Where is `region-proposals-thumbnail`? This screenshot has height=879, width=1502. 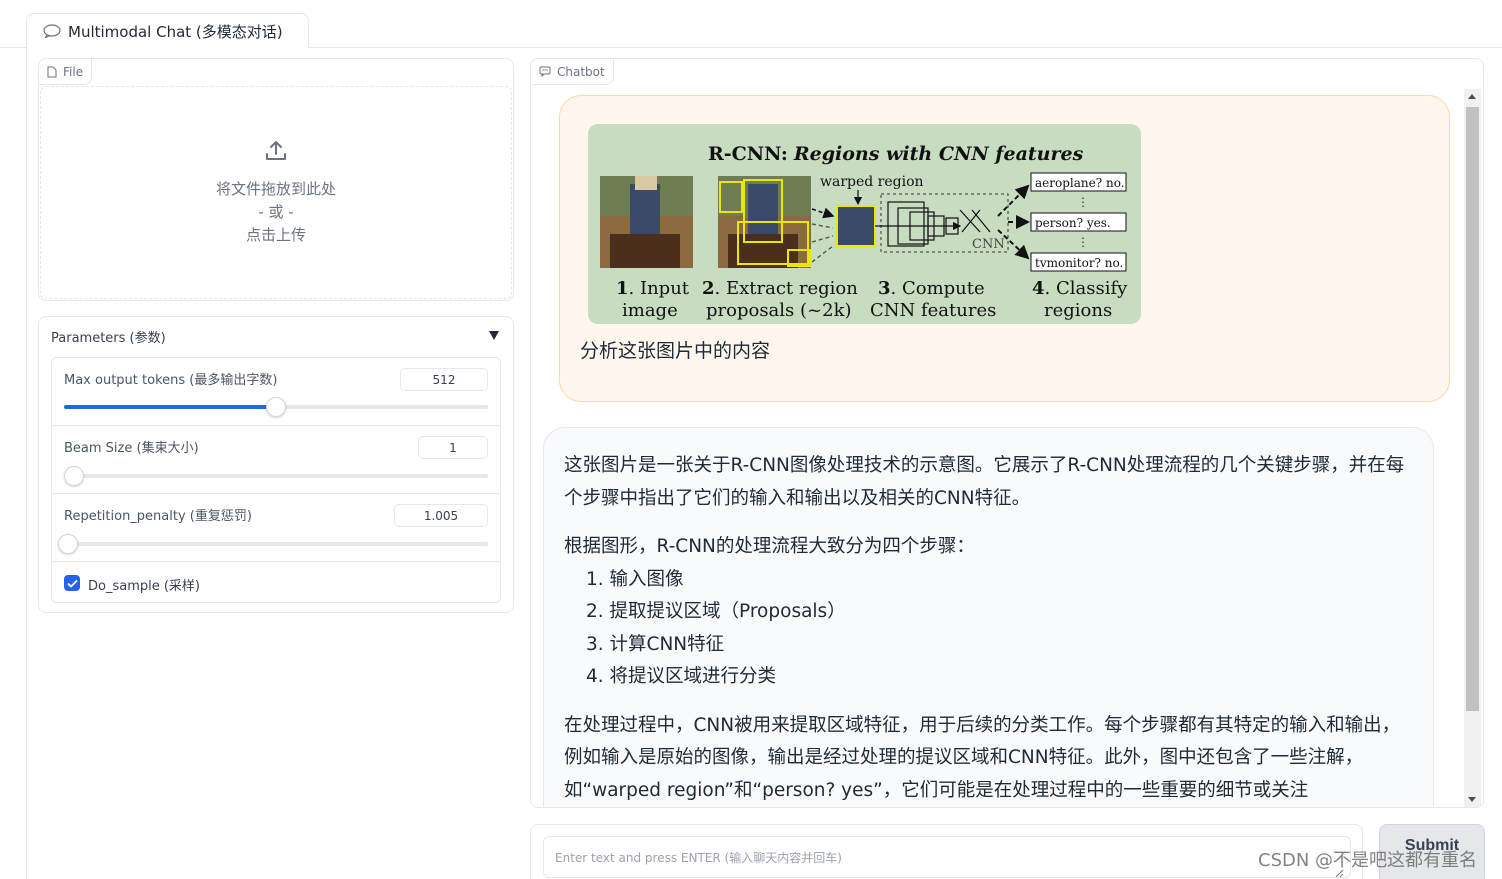
region-proposals-thumbnail is located at coordinates (764, 222).